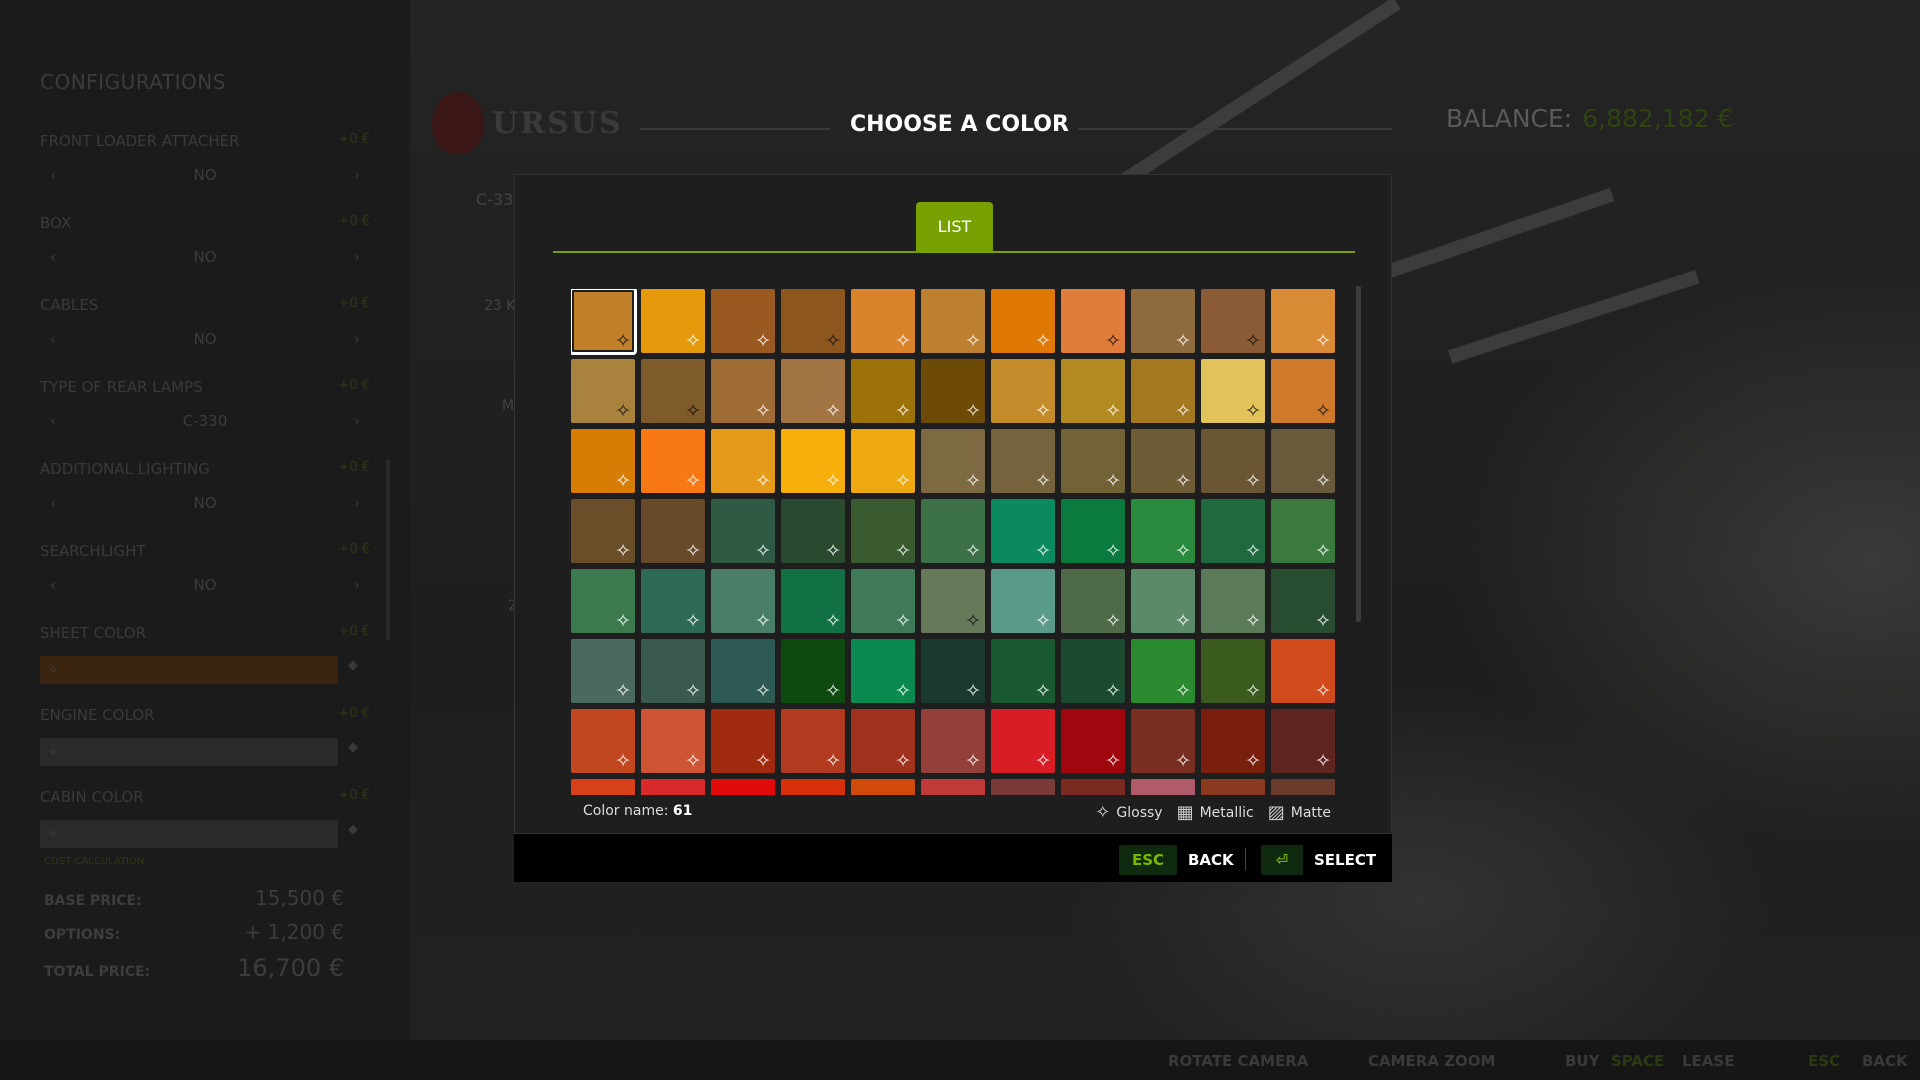 This screenshot has width=1920, height=1080. Describe the element at coordinates (1282, 860) in the screenshot. I see `enter-key-badge: ⏎` at that location.